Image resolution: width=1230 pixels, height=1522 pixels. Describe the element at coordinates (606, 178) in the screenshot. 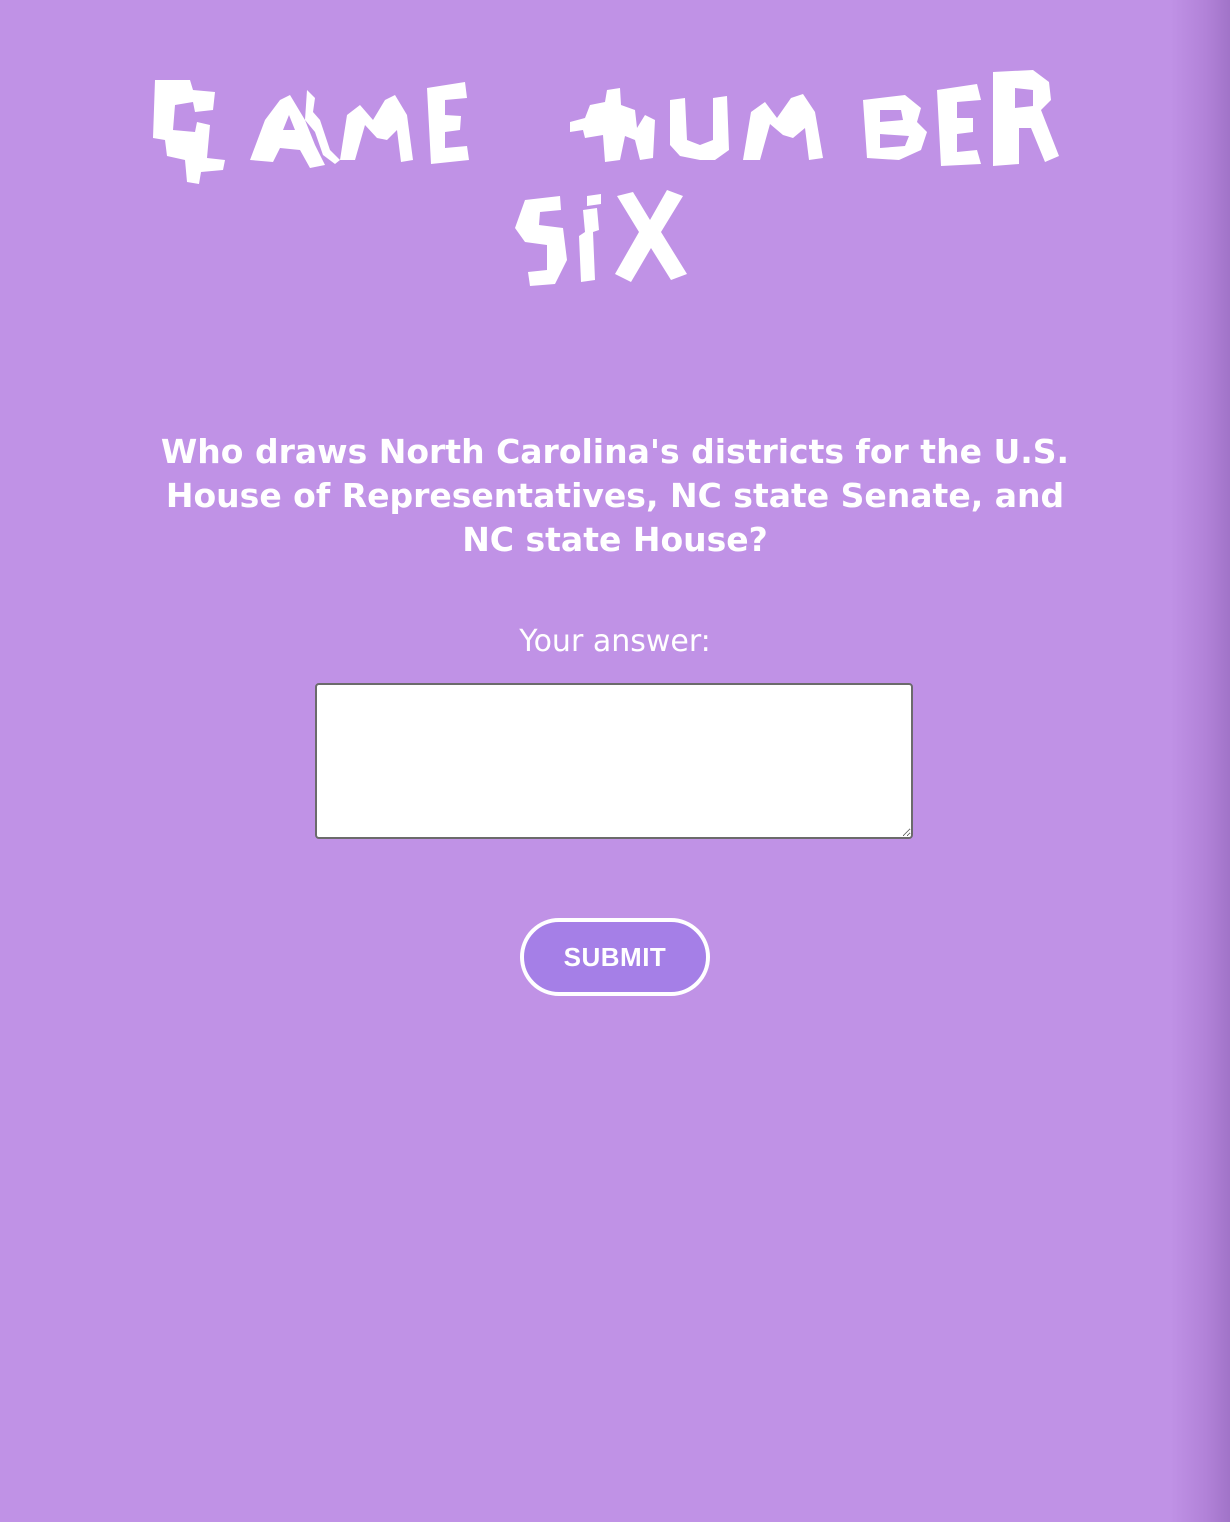

I see `district-letter-title-art` at that location.